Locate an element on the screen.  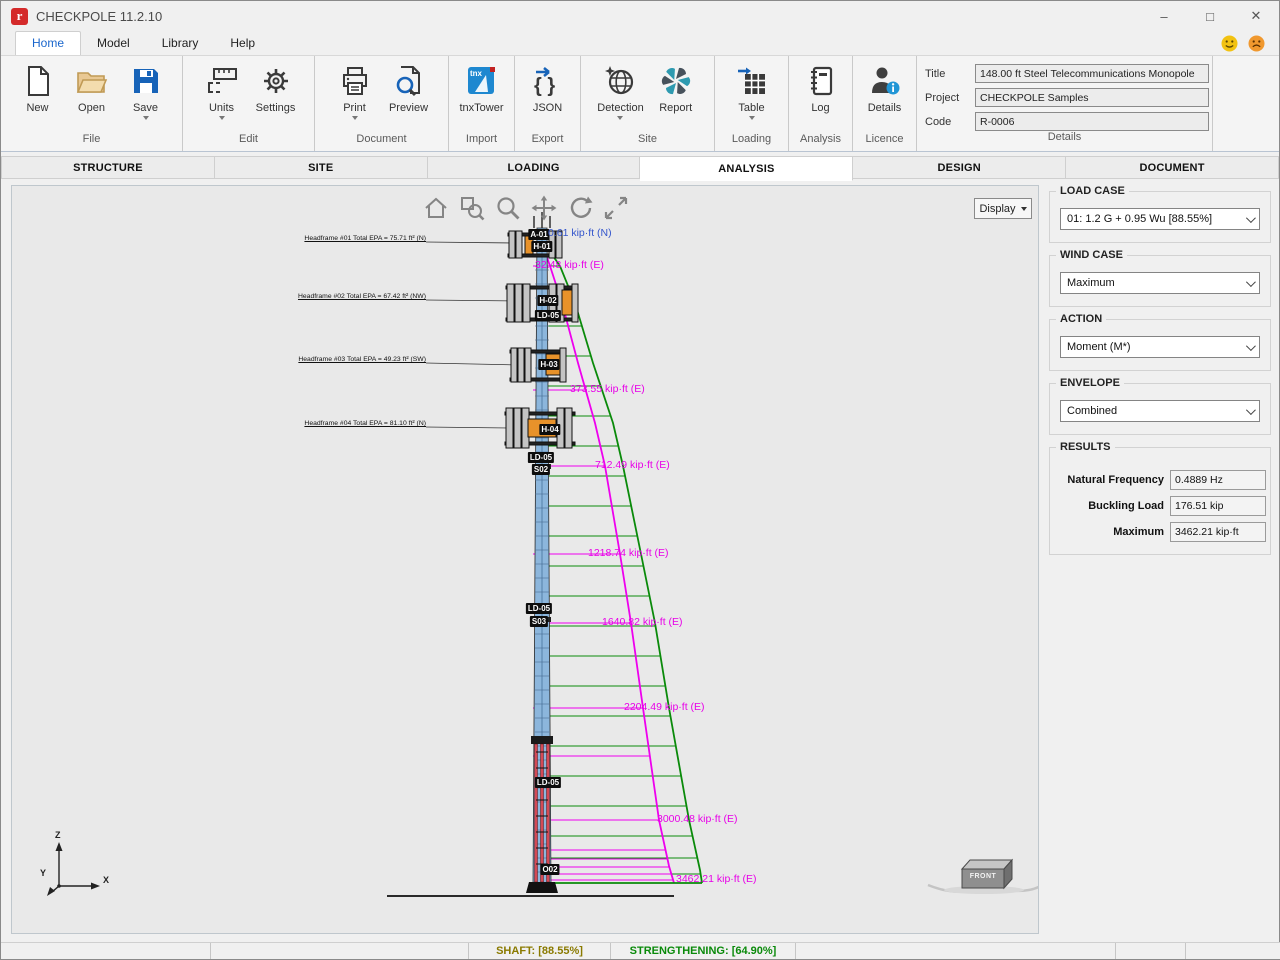
moment-label: 2204.49 kip·ft (E) is located at coordinates (664, 707).